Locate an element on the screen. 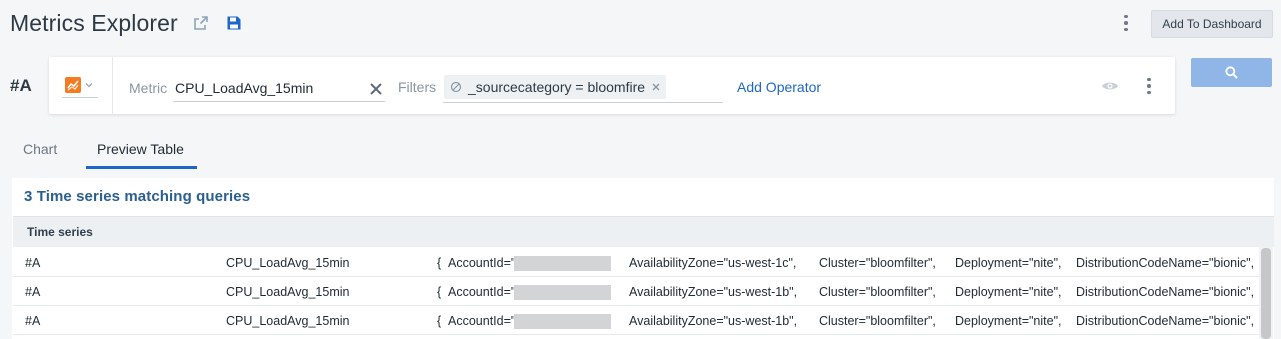  cell-zone: AvailabilityZone="us-west-1c", is located at coordinates (713, 263).